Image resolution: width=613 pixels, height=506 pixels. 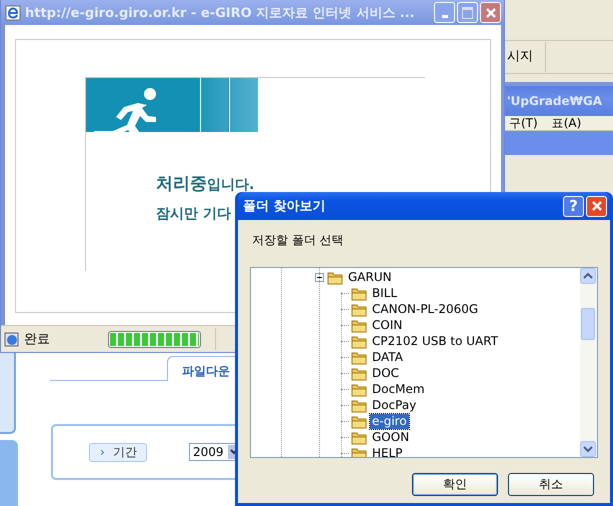 What do you see at coordinates (391, 437) in the screenshot?
I see `folder-item: GOON` at bounding box center [391, 437].